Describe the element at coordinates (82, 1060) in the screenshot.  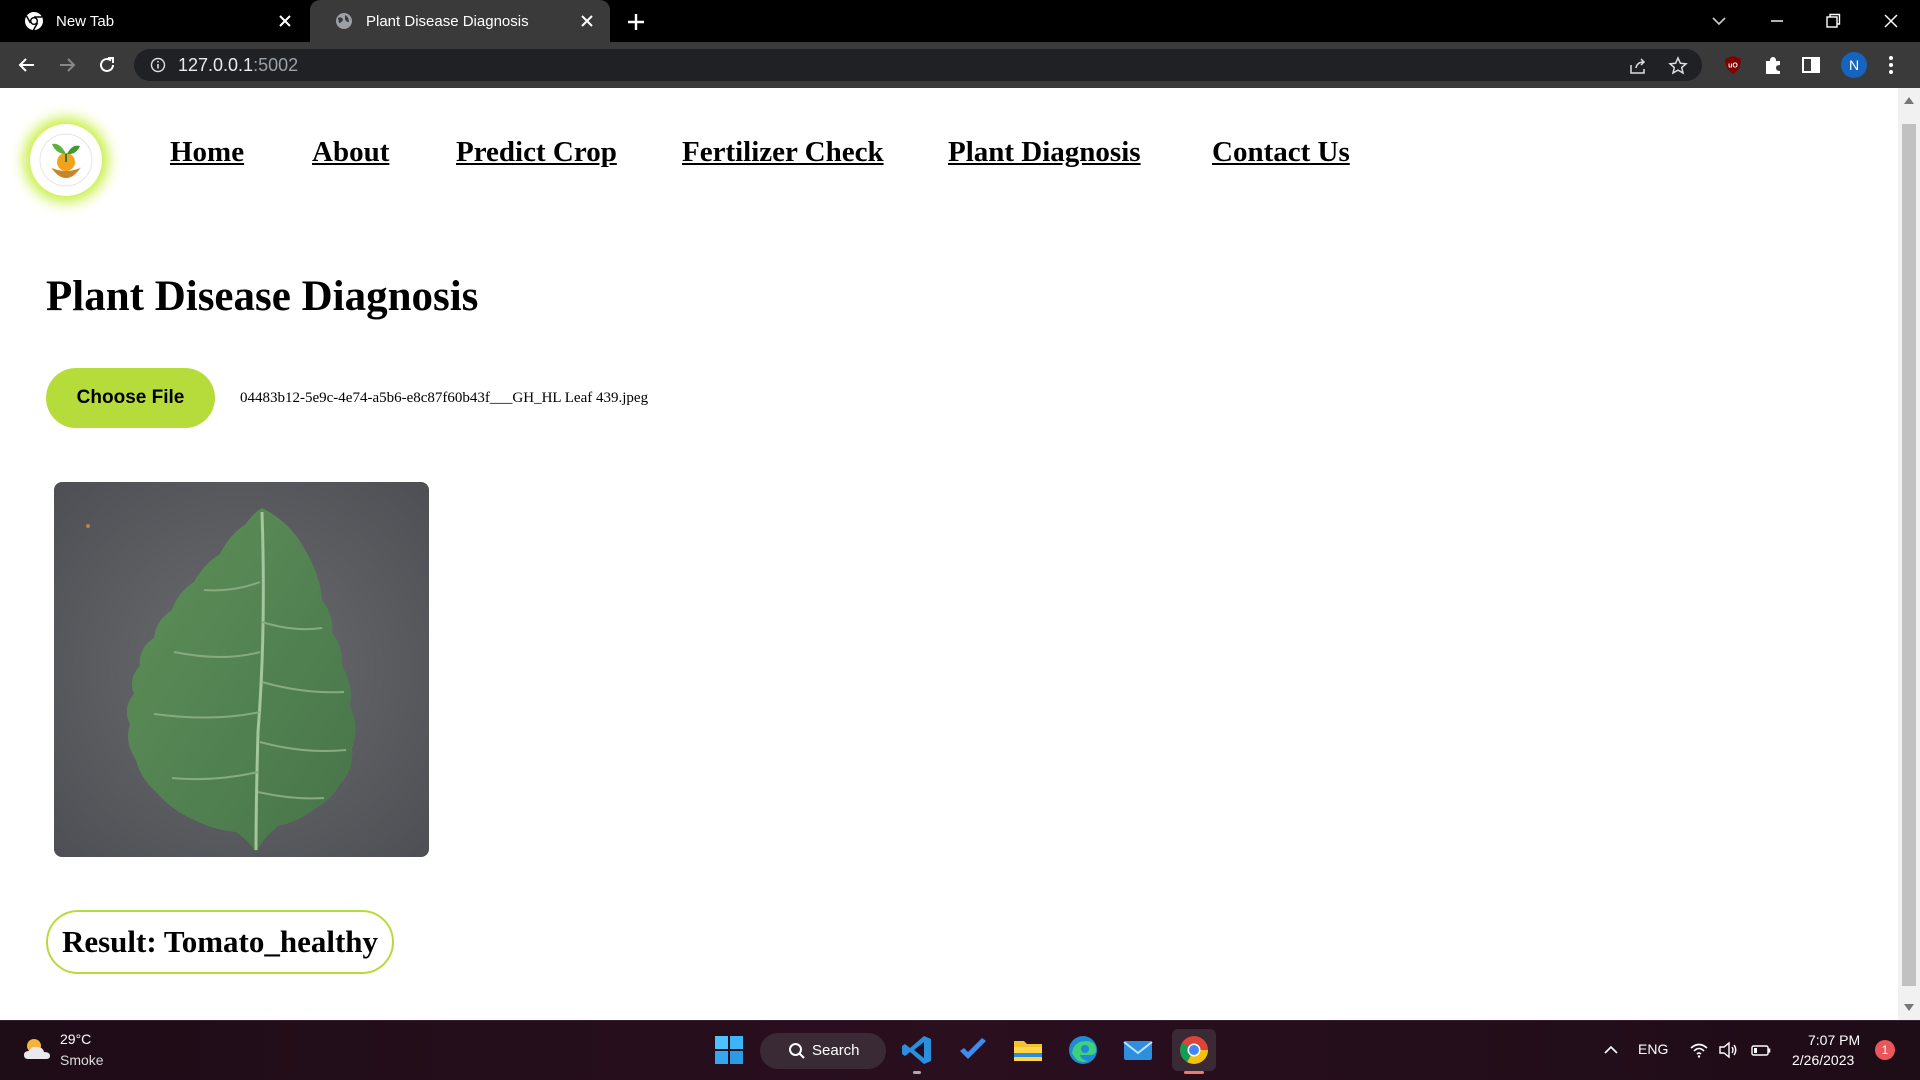
I see `weather-description: Smoke` at that location.